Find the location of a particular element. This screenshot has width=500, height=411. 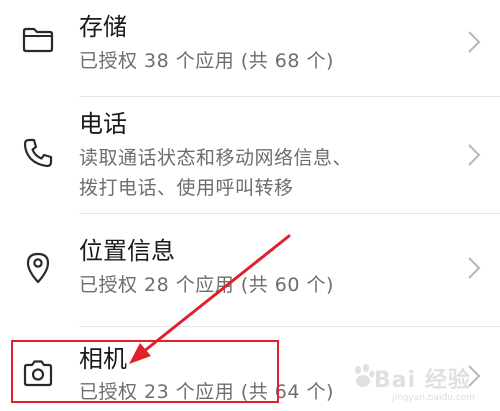

permission-subtitle: 已授权 23 个应用 (共 64 个) is located at coordinates (206, 392).